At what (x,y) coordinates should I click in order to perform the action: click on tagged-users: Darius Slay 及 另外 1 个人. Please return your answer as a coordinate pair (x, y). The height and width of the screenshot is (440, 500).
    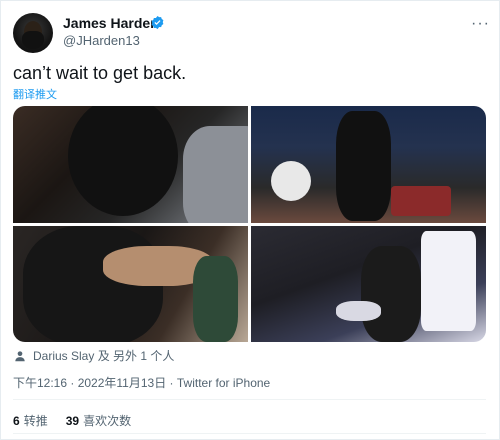
    Looking at the image, I should click on (93, 355).